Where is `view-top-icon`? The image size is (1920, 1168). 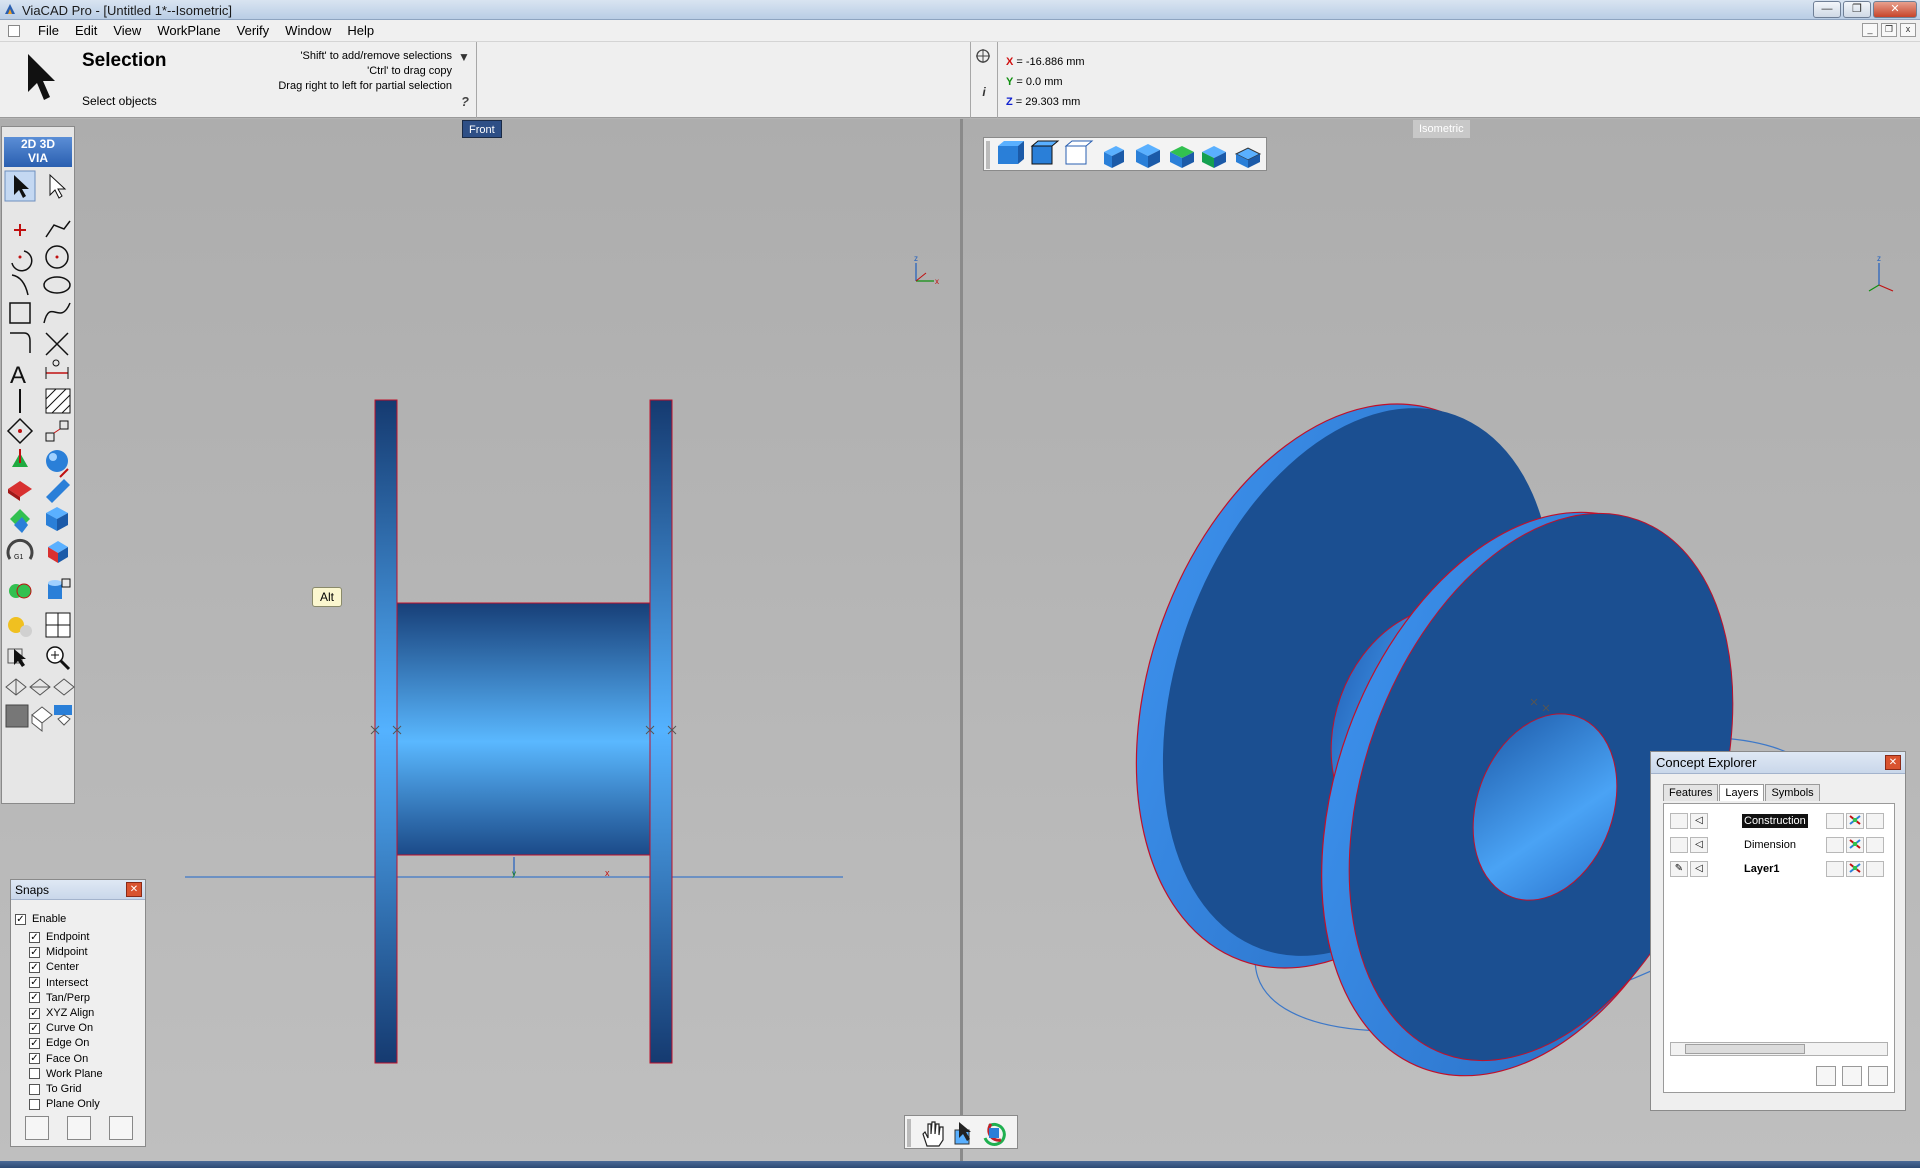
view-top-icon is located at coordinates (1148, 156).